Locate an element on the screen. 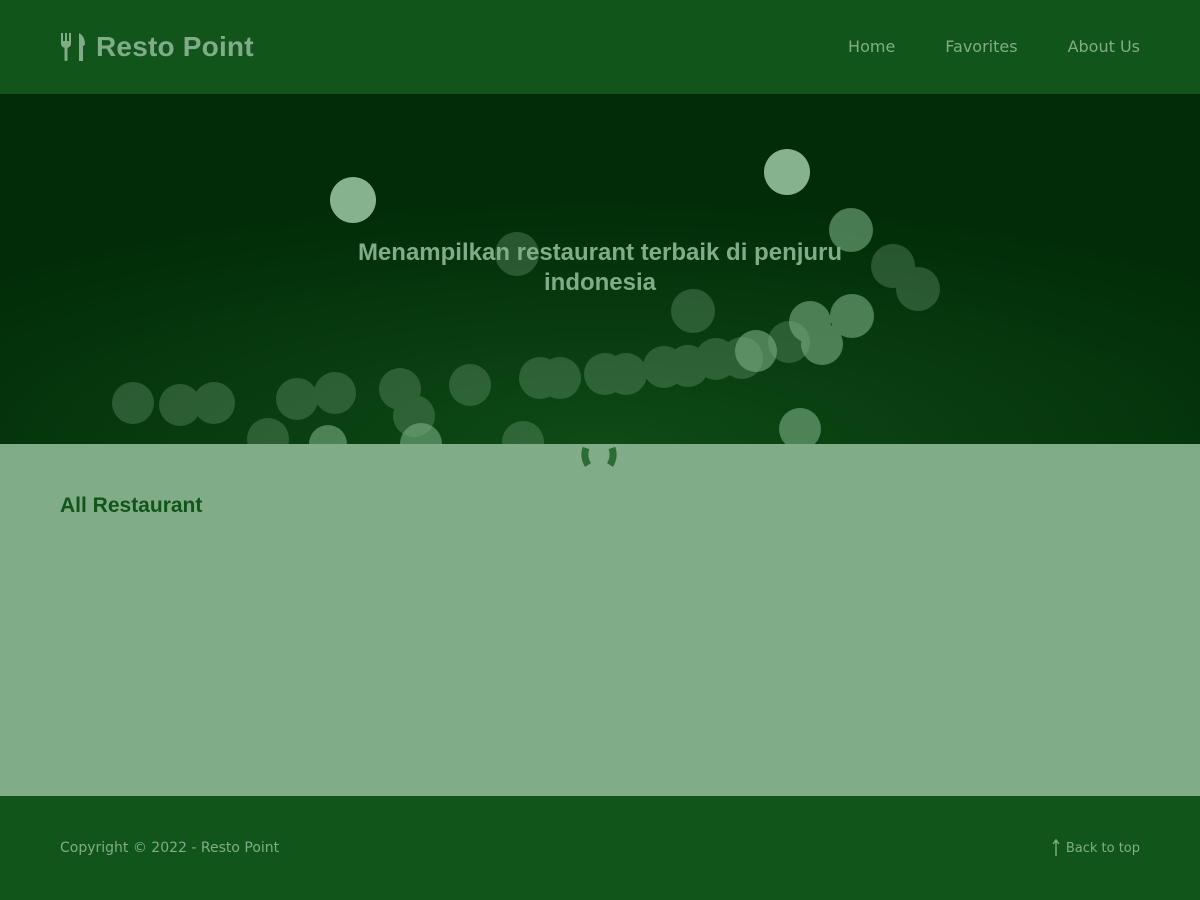 This screenshot has height=900, width=1200. back-to-top-label: Back to top is located at coordinates (1102, 848).